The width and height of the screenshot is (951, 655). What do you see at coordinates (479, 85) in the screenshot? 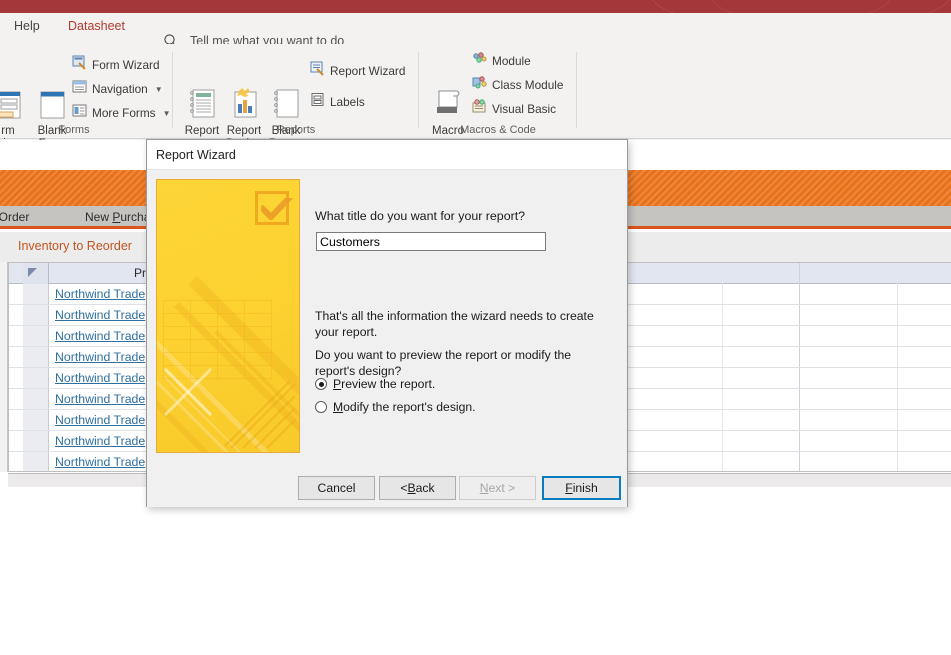
I see `class-module-icon` at bounding box center [479, 85].